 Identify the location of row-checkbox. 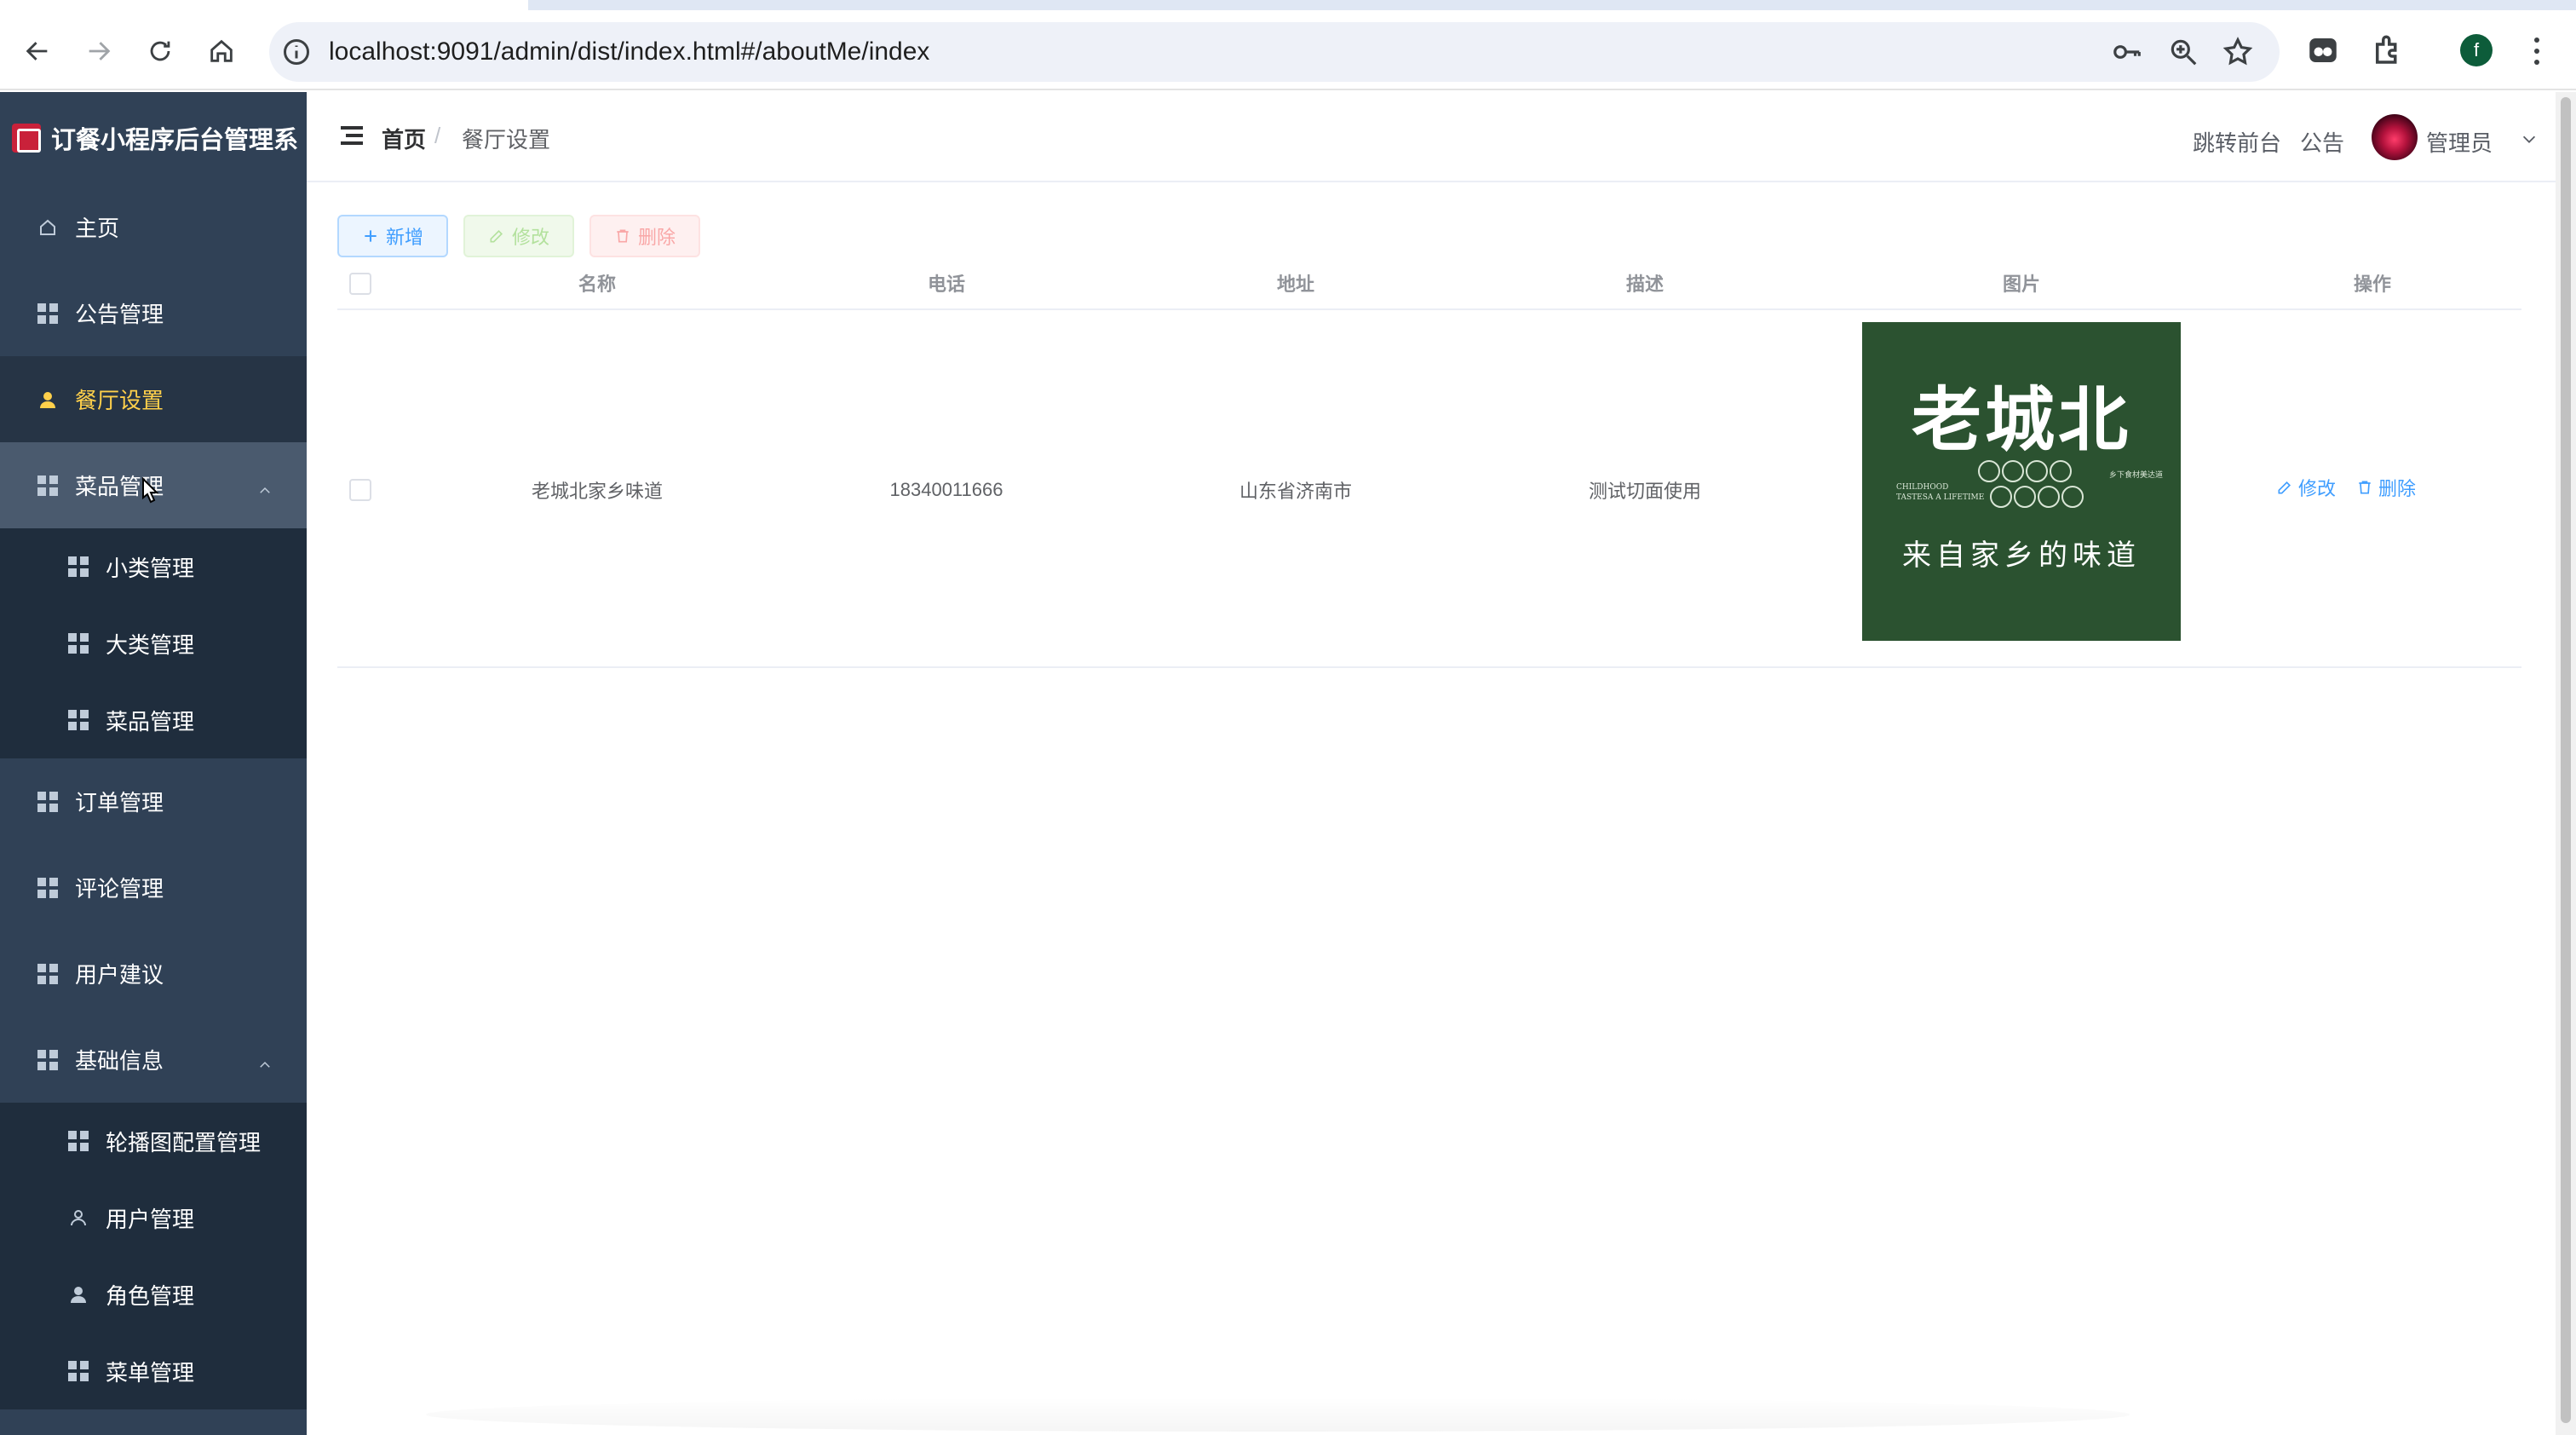
(360, 490).